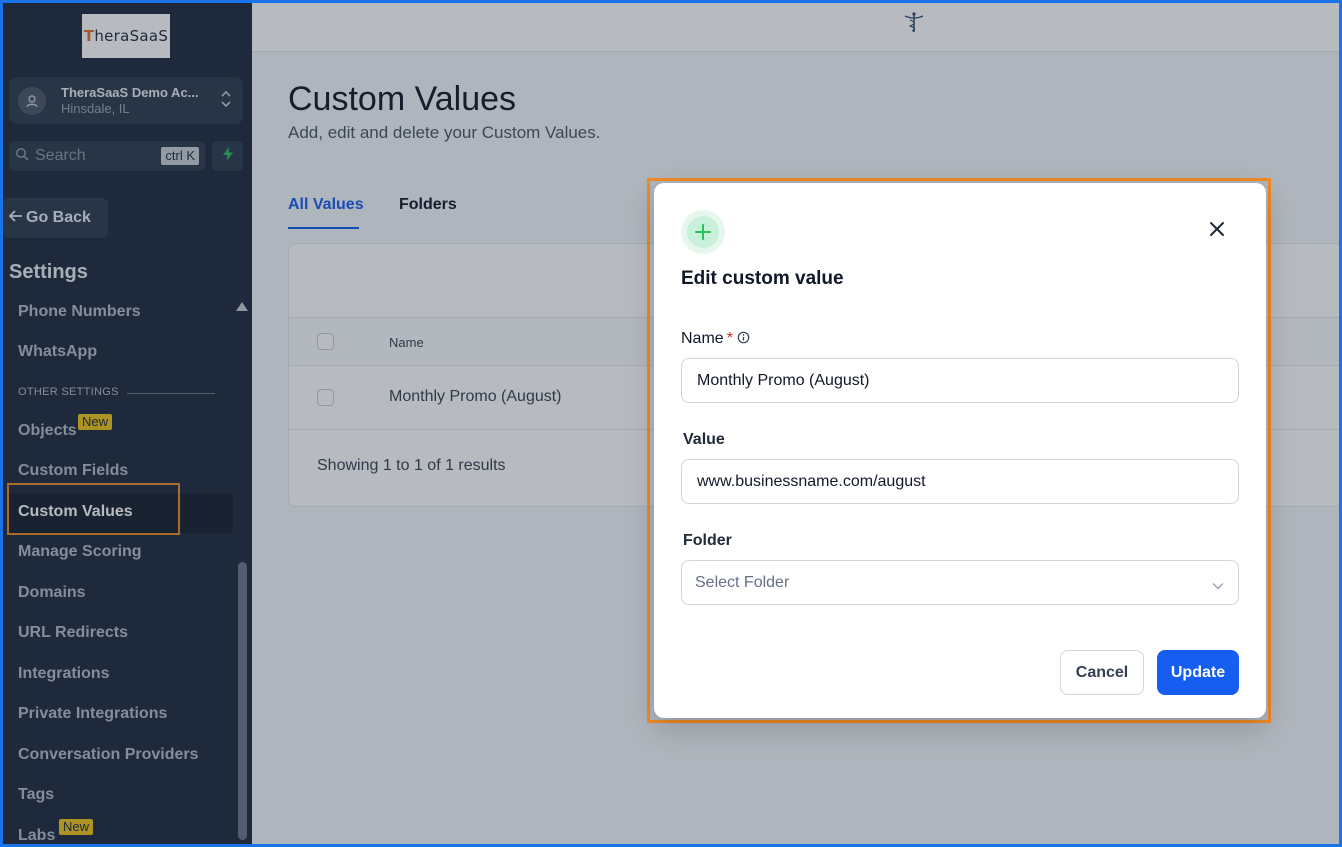 The height and width of the screenshot is (847, 1342). What do you see at coordinates (742, 582) in the screenshot?
I see `folder-select-placeholder: Select Folder` at bounding box center [742, 582].